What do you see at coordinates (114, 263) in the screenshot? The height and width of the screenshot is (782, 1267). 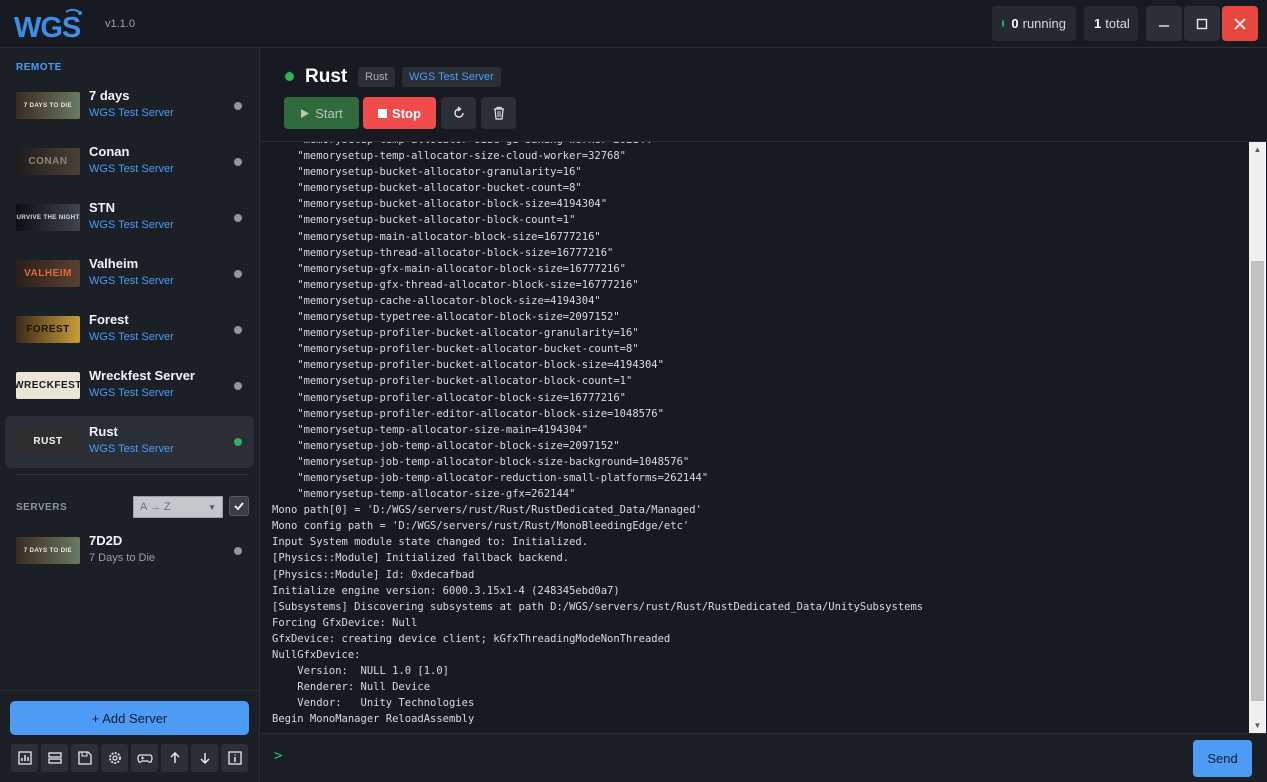 I see `server-name: Valheim` at bounding box center [114, 263].